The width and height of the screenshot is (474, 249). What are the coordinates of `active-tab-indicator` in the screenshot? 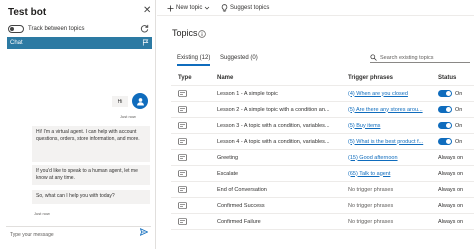 It's located at (193, 65).